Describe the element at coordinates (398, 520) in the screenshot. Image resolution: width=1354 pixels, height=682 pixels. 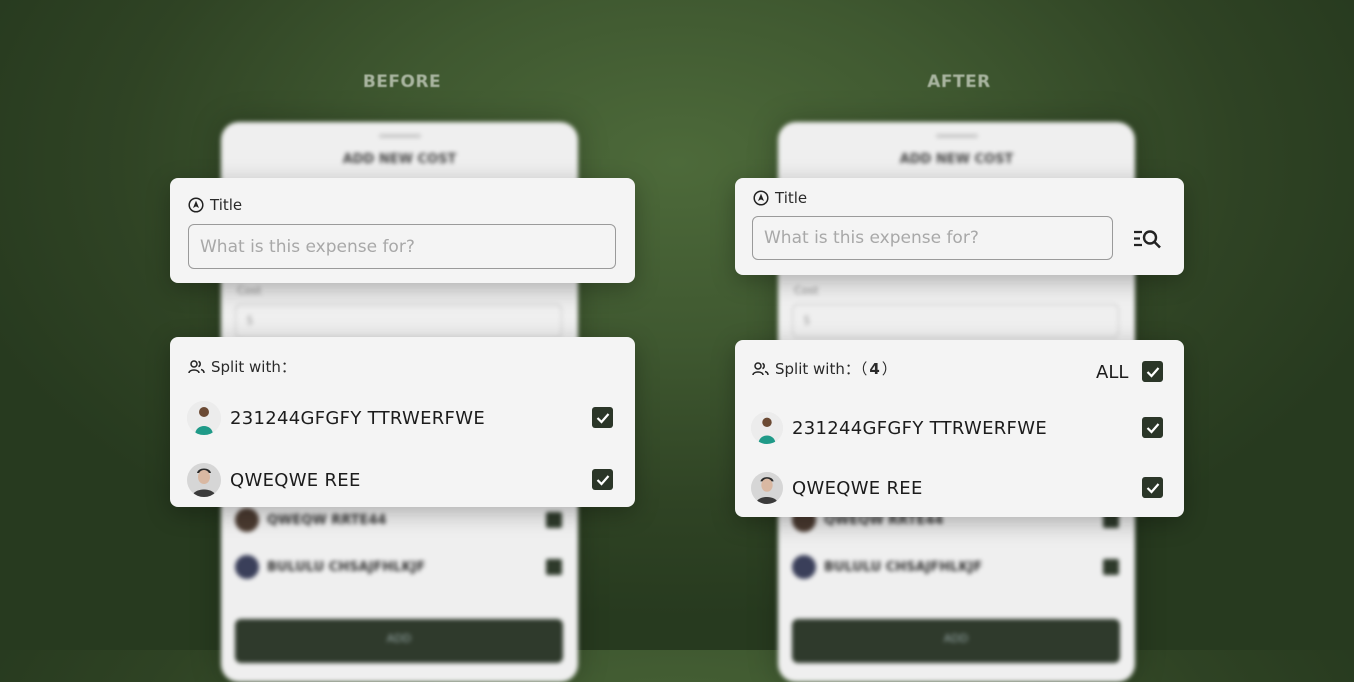
I see `phone-member-row: QWEQW RRTE44` at that location.